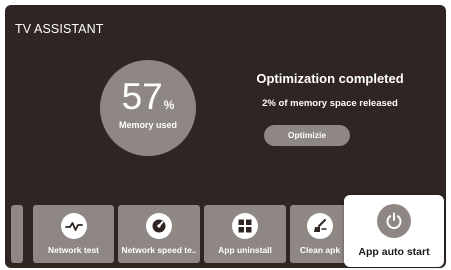 This screenshot has height=270, width=451. What do you see at coordinates (159, 250) in the screenshot?
I see `tool-card-label: Network speed te..` at bounding box center [159, 250].